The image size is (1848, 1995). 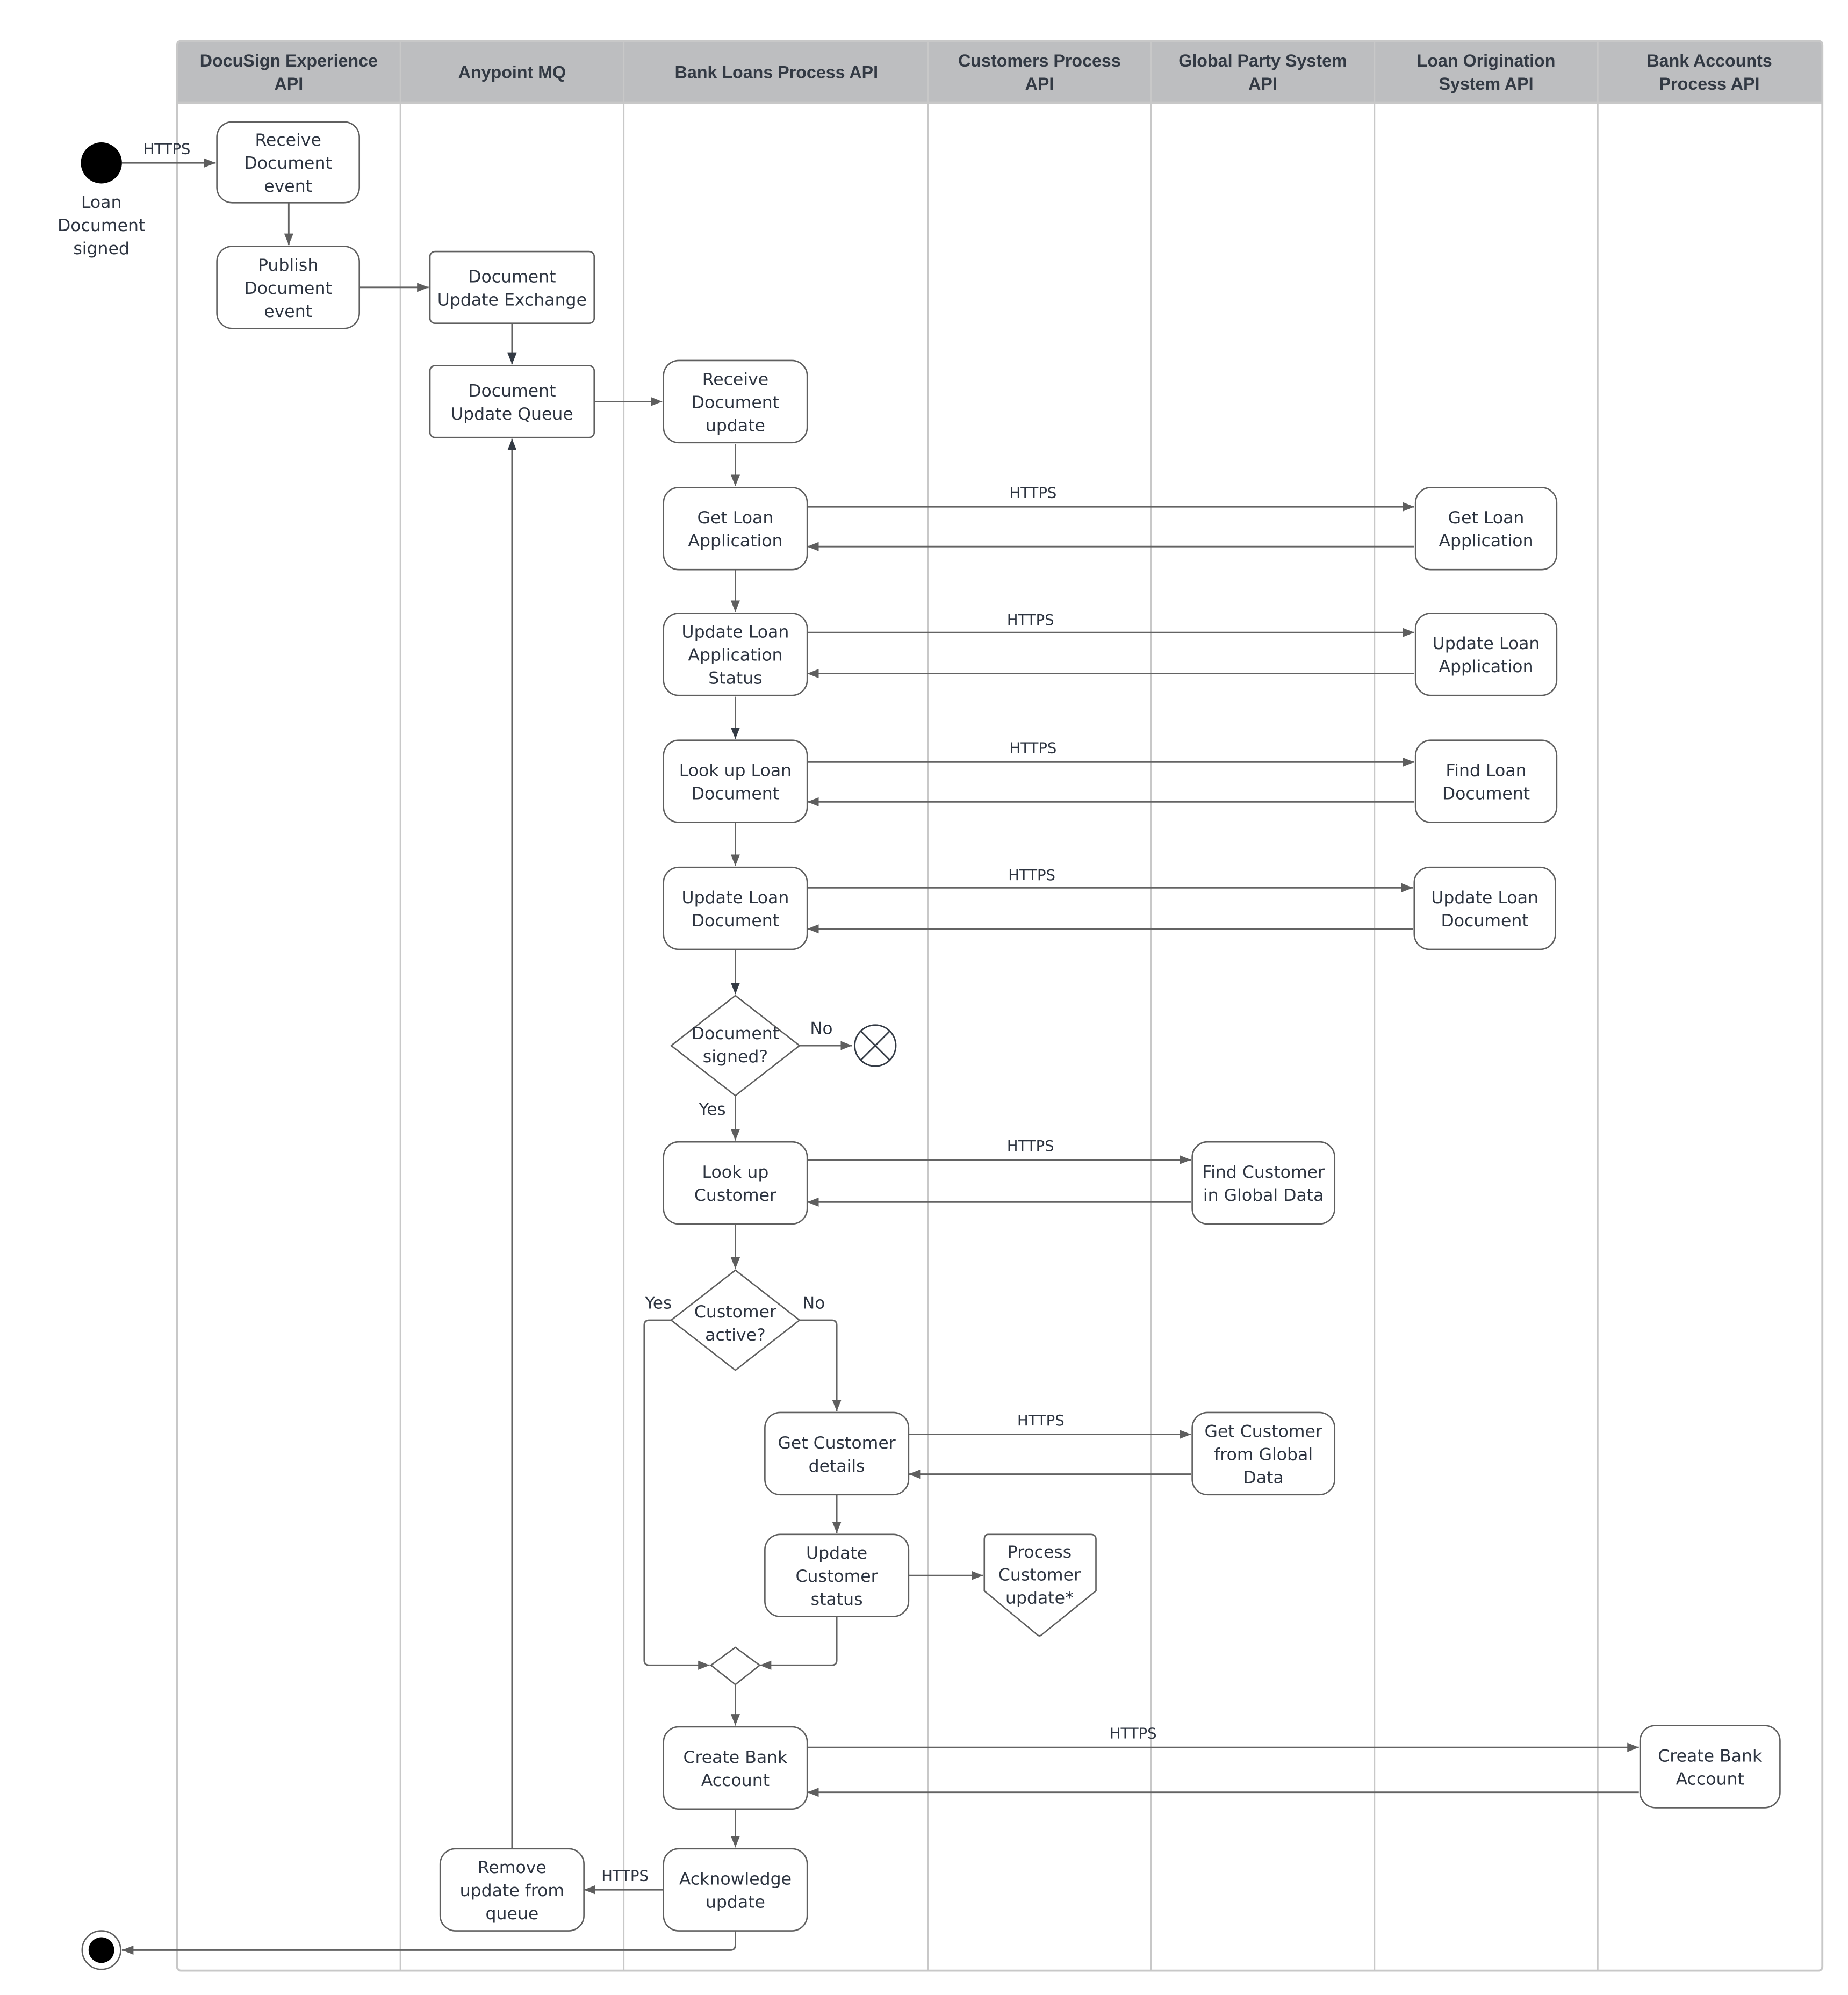 What do you see at coordinates (1000, 72) in the screenshot?
I see `lane-header-bar` at bounding box center [1000, 72].